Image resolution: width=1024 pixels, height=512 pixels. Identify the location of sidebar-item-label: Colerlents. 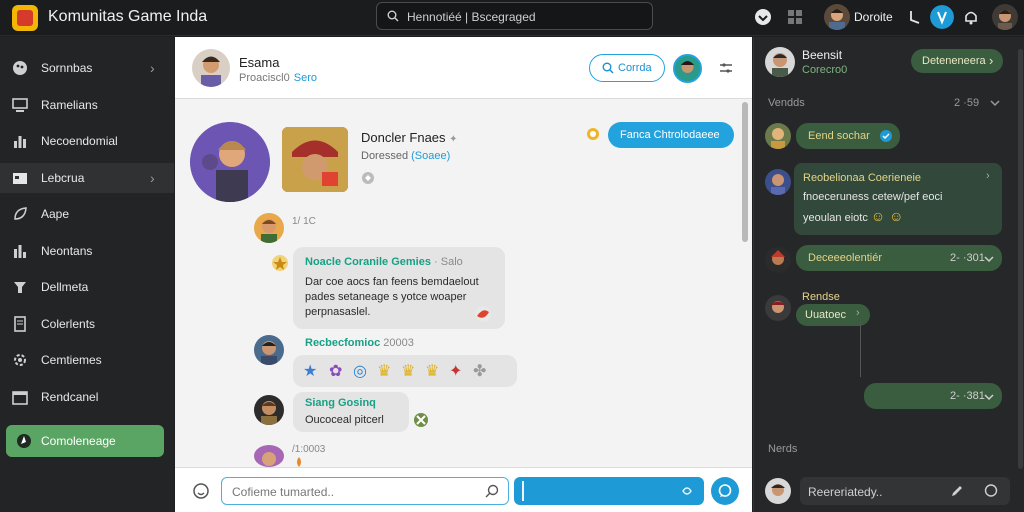
(68, 324).